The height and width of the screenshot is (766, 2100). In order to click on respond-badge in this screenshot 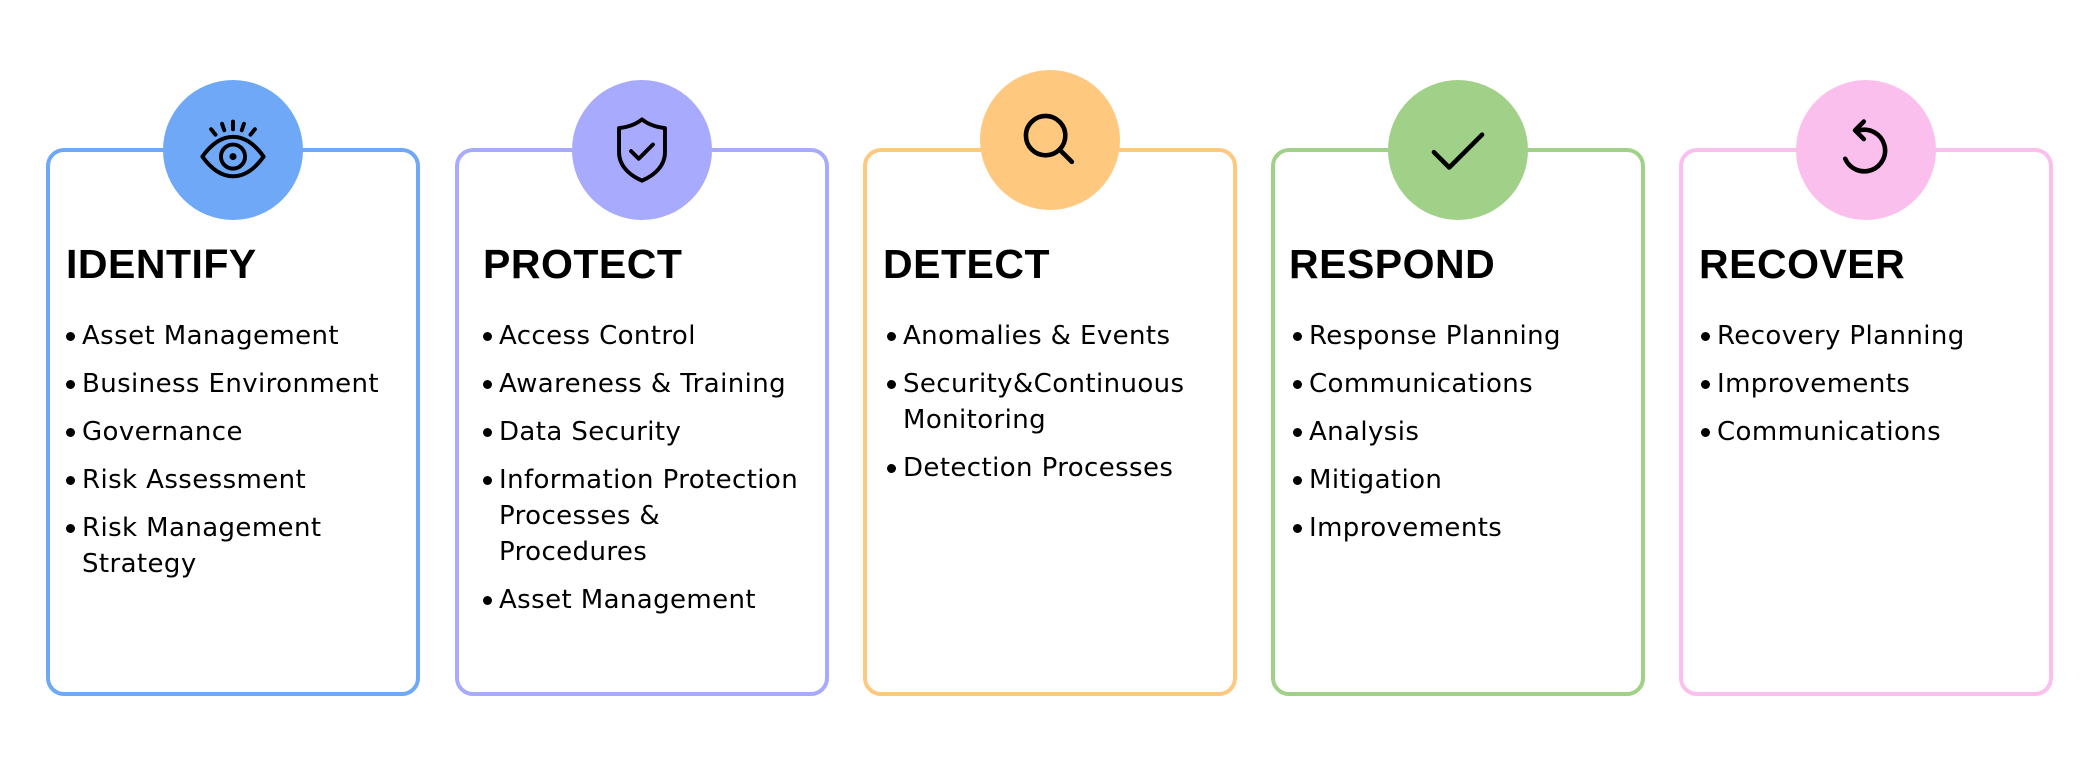, I will do `click(1458, 150)`.